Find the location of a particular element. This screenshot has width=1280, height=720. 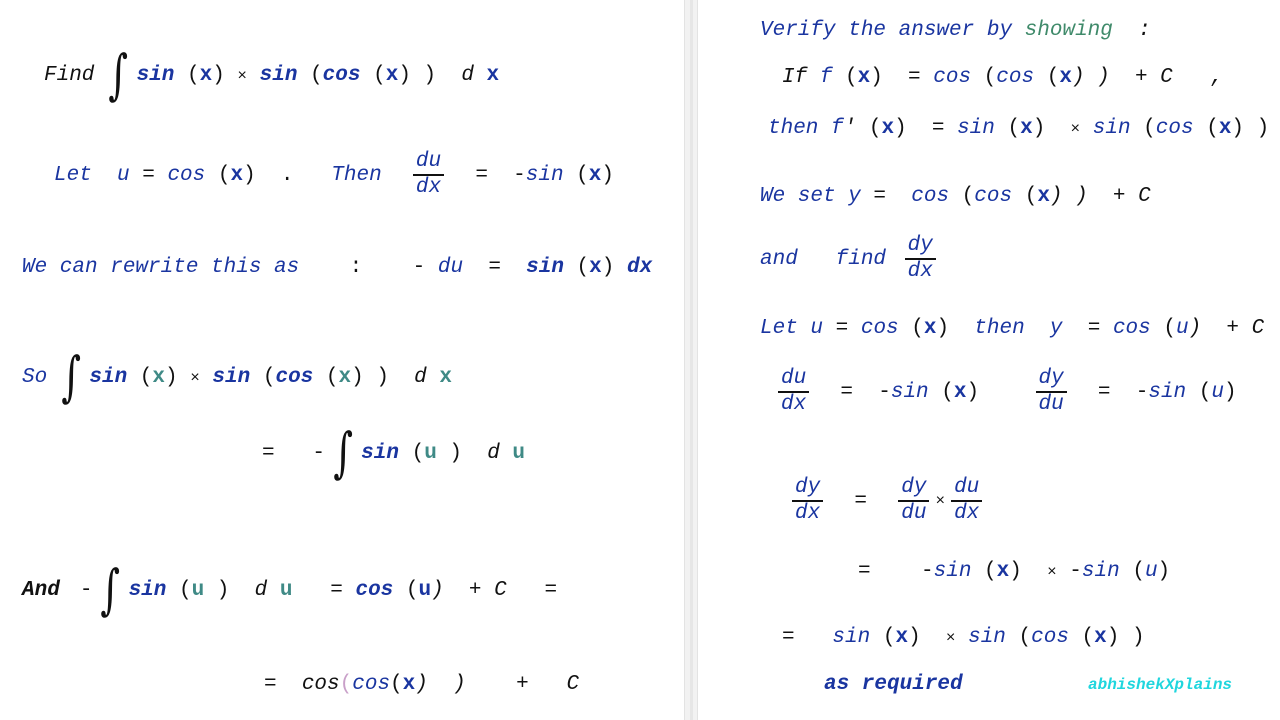

math-token: f is located at coordinates (837, 128).